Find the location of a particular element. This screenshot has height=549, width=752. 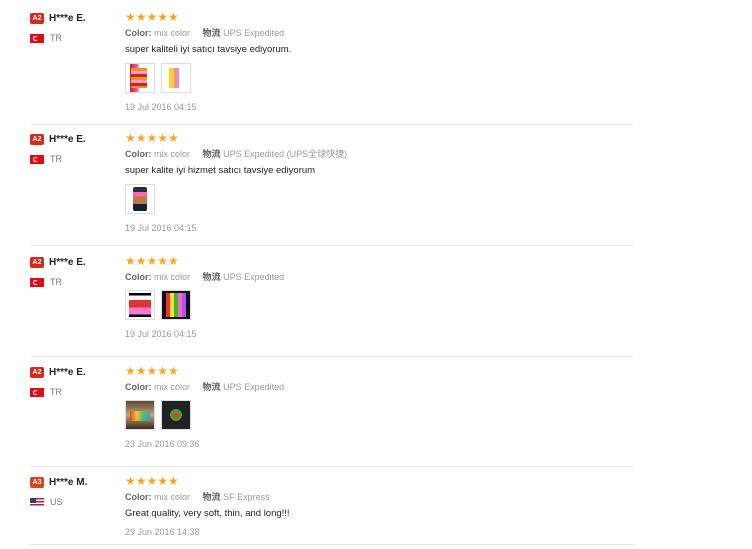

order-info: Color: mix color 物流 SF Express is located at coordinates (375, 497).